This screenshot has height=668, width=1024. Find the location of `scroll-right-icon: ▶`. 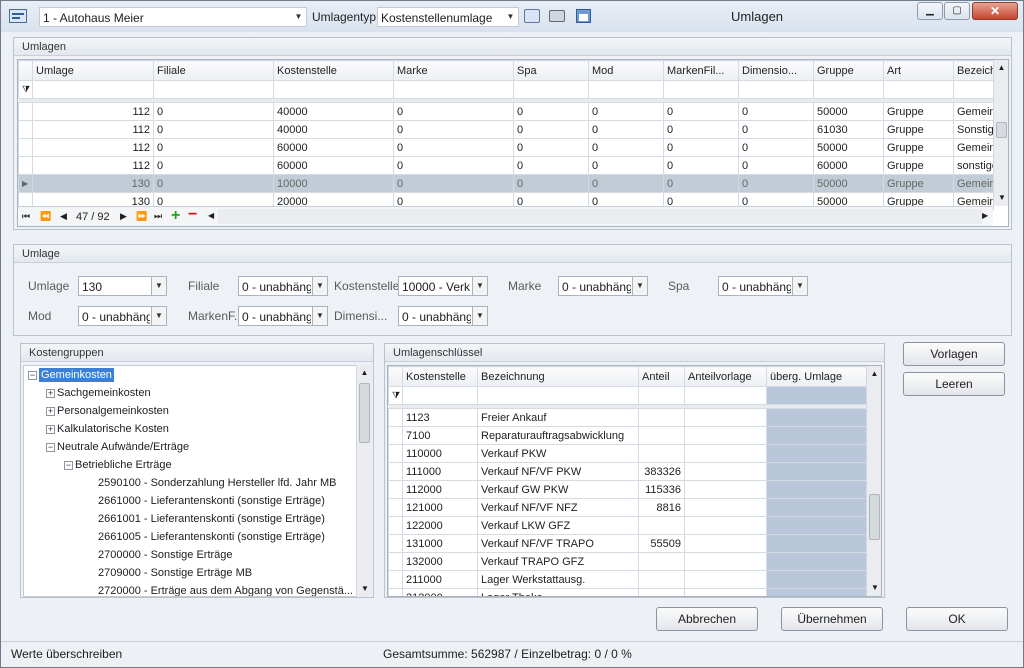

scroll-right-icon: ▶ is located at coordinates (985, 215).